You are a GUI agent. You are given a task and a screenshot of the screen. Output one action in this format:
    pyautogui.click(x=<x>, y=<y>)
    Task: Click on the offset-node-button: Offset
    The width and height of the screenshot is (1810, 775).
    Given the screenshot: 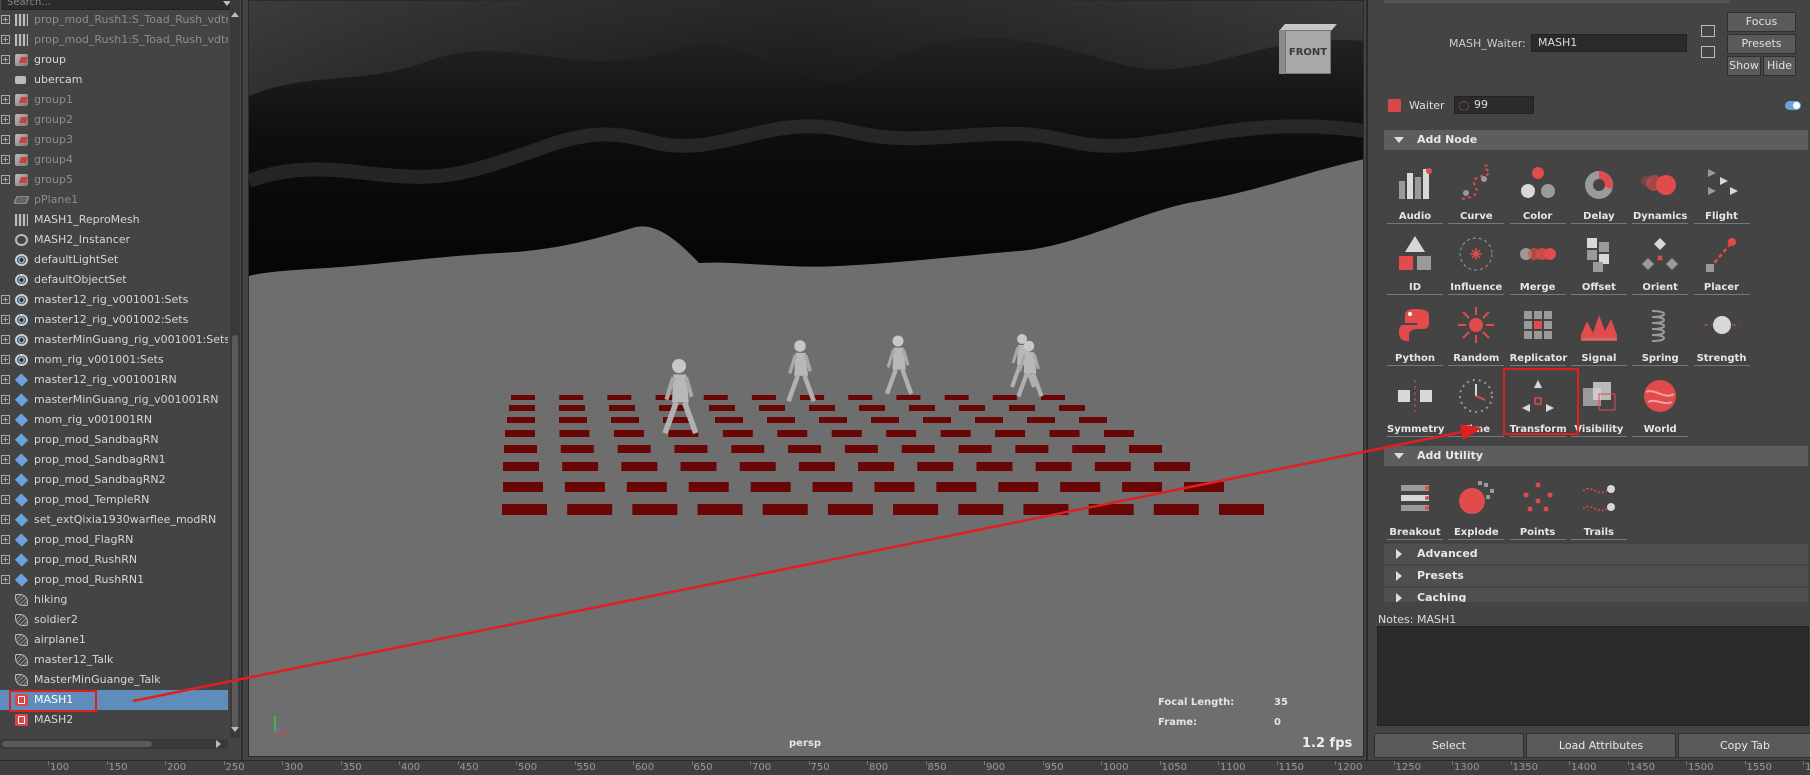 What is the action you would take?
    pyautogui.click(x=1598, y=264)
    